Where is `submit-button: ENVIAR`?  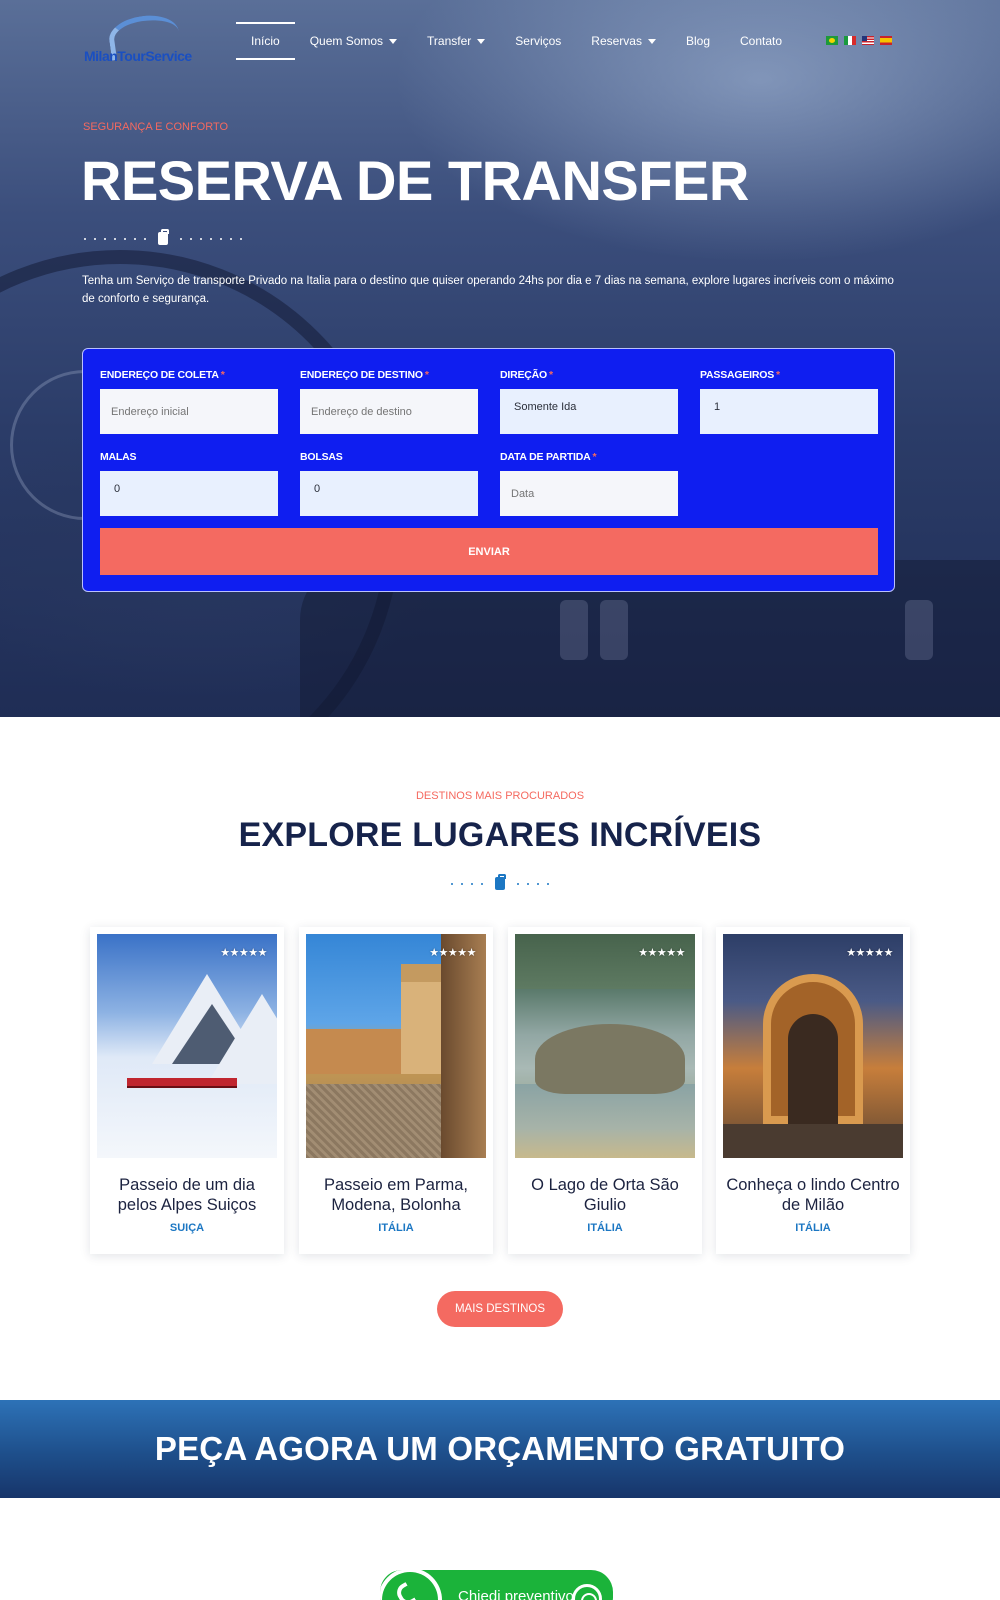
submit-button: ENVIAR is located at coordinates (489, 551).